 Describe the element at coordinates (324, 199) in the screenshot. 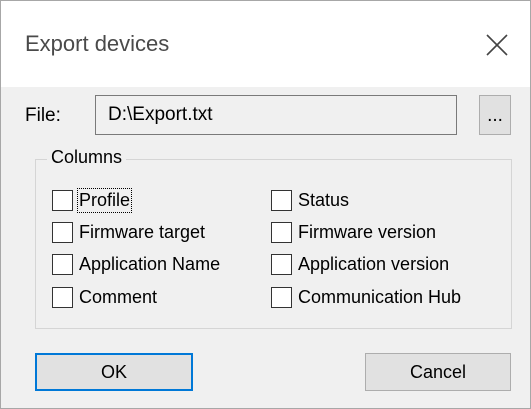

I see `checkbox-label: Status` at that location.